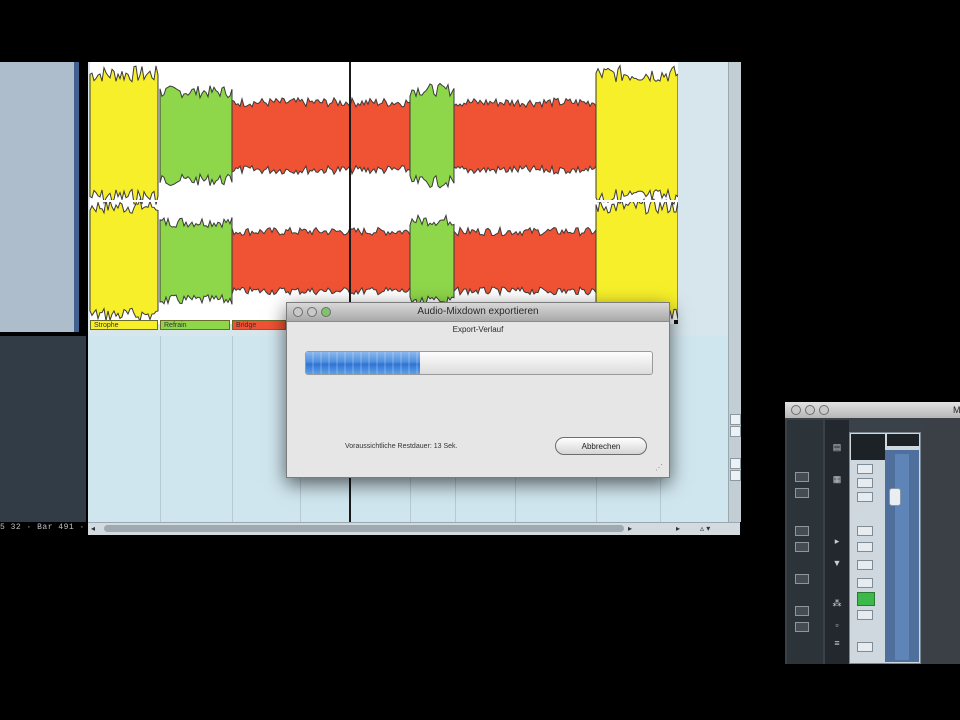  What do you see at coordinates (868, 447) in the screenshot?
I see `channel-name-display` at bounding box center [868, 447].